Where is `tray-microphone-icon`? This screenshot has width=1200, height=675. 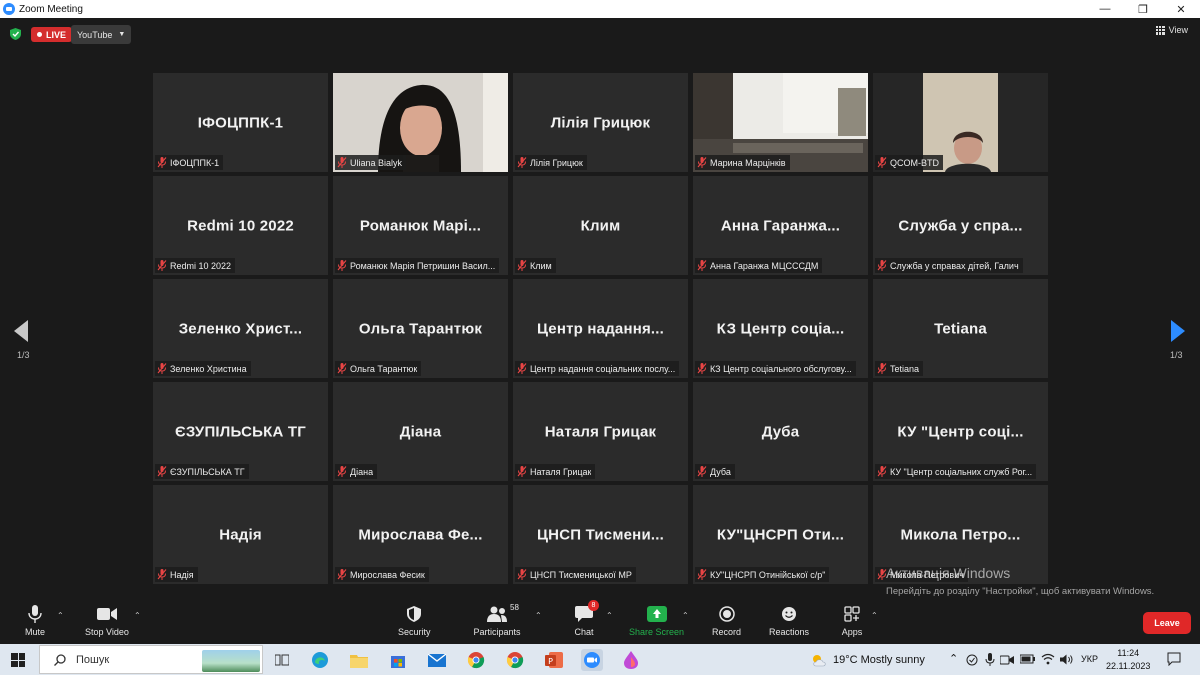
tray-microphone-icon is located at coordinates (990, 659).